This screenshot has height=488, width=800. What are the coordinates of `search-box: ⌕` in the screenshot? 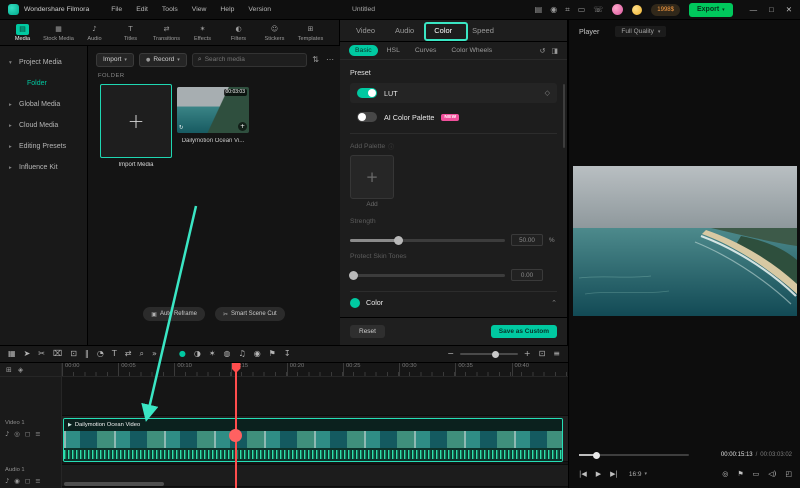 It's located at (249, 59).